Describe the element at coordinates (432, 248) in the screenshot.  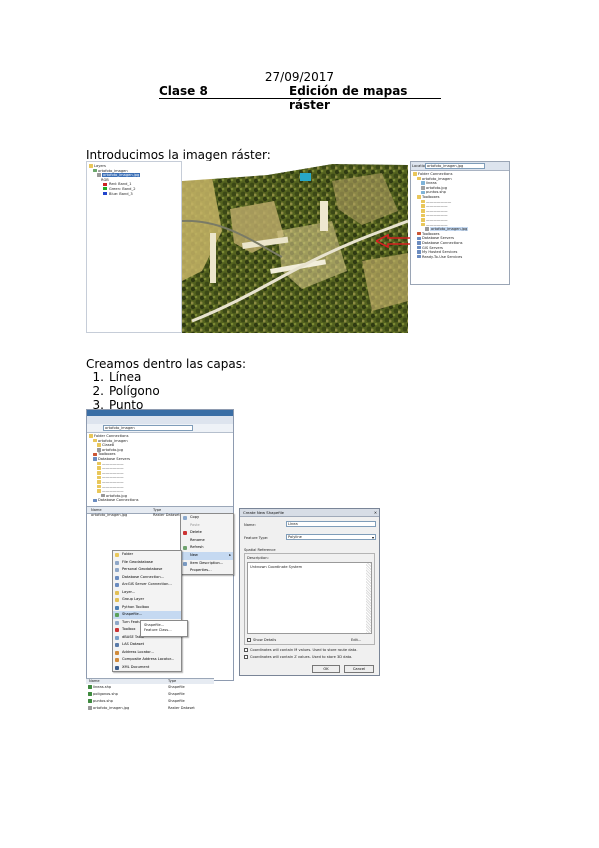
I see `catalog-item: GIS Servers` at that location.